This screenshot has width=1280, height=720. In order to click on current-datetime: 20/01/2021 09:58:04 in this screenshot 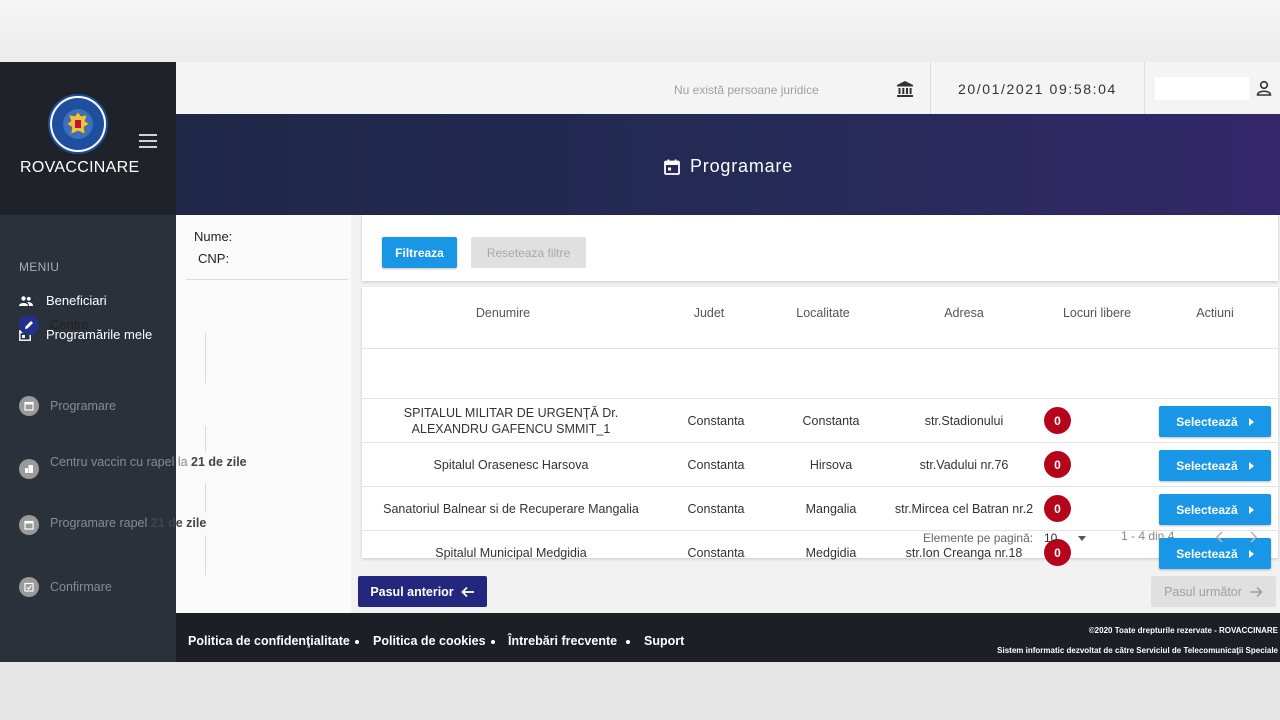, I will do `click(1037, 89)`.